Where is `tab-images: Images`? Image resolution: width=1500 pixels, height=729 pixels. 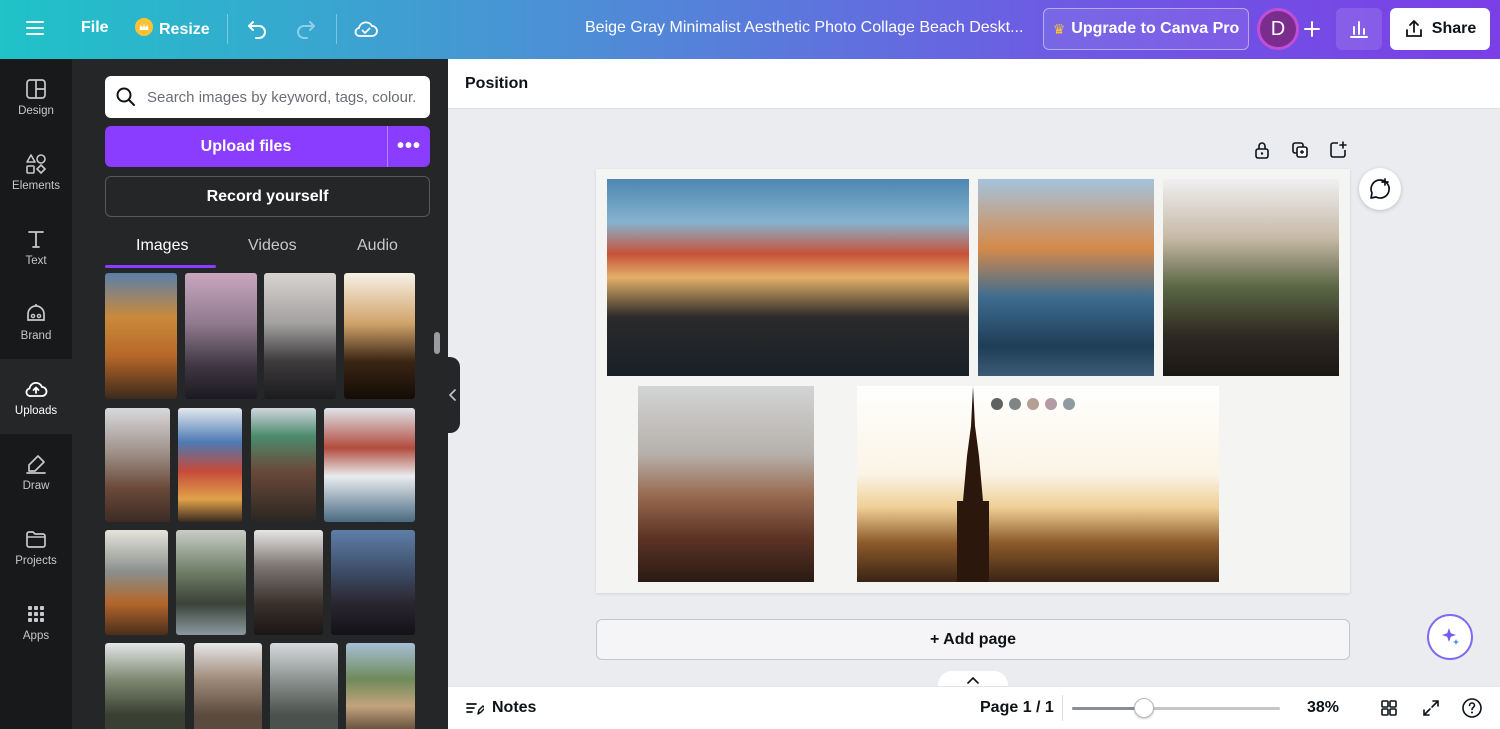
tab-images: Images is located at coordinates (162, 246).